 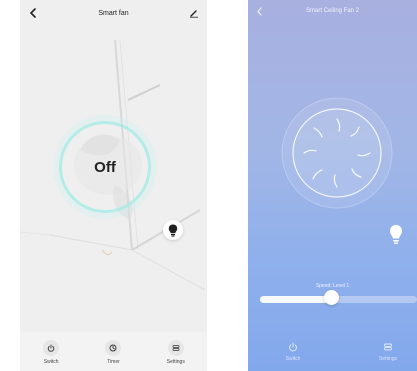 I want to click on tab-timer: Timer, so click(x=113, y=352).